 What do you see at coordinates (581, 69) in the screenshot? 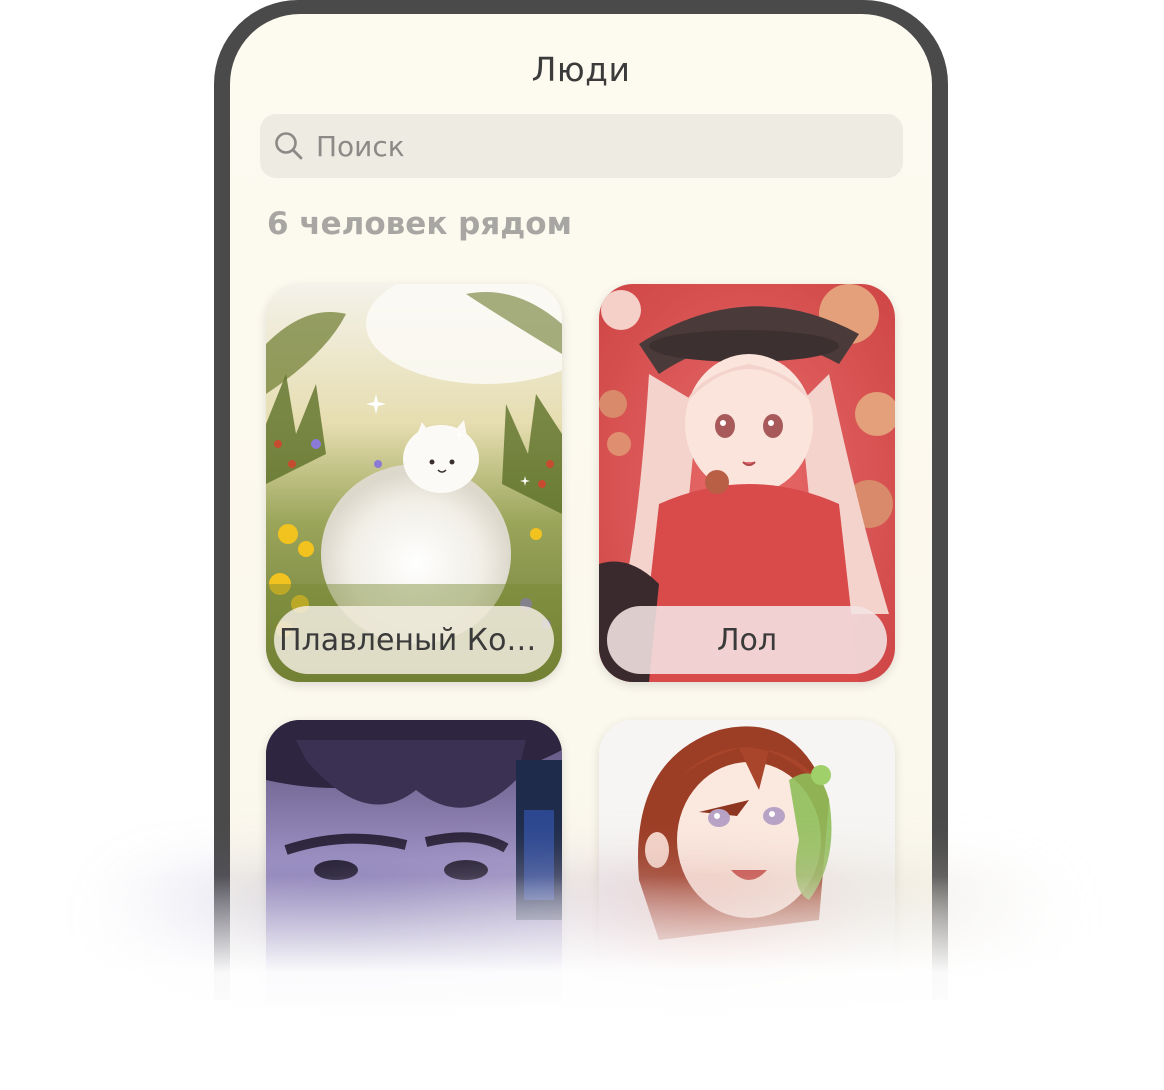
I see `page-title: Люди` at bounding box center [581, 69].